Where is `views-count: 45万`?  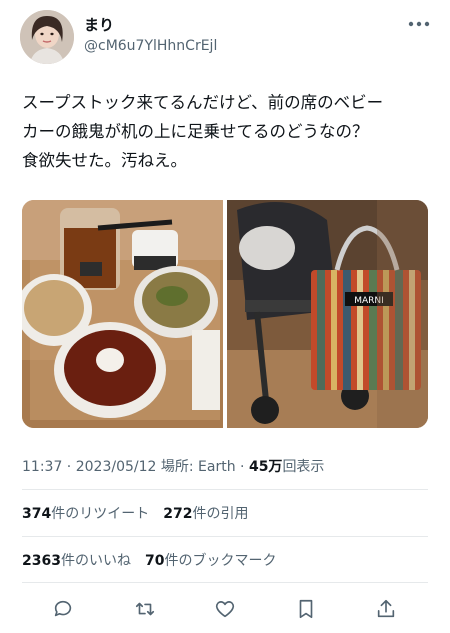
views-count: 45万 is located at coordinates (265, 467).